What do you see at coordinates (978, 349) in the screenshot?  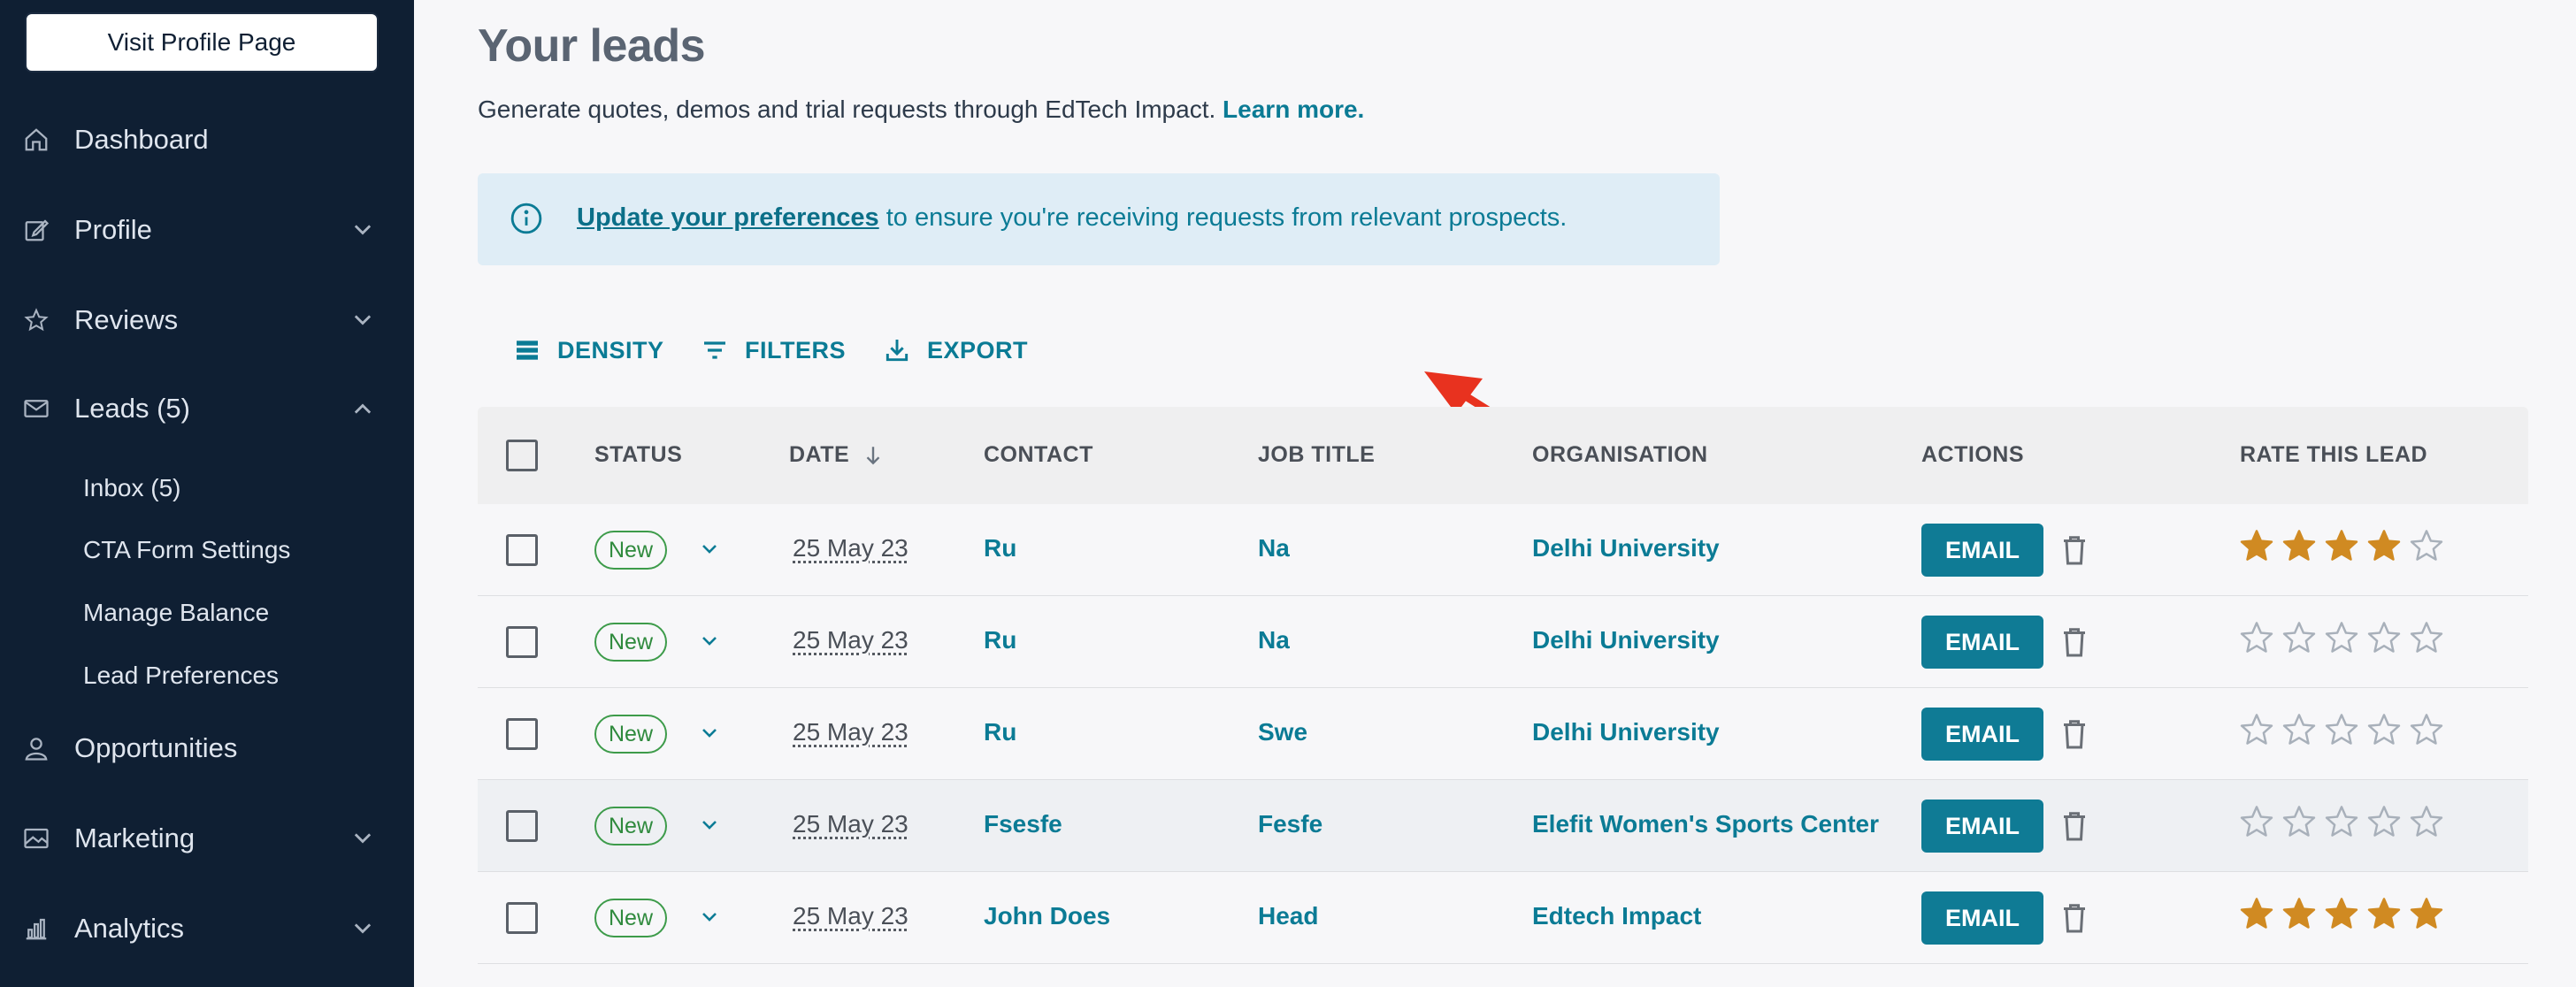 I see `export-label: EXPORT` at bounding box center [978, 349].